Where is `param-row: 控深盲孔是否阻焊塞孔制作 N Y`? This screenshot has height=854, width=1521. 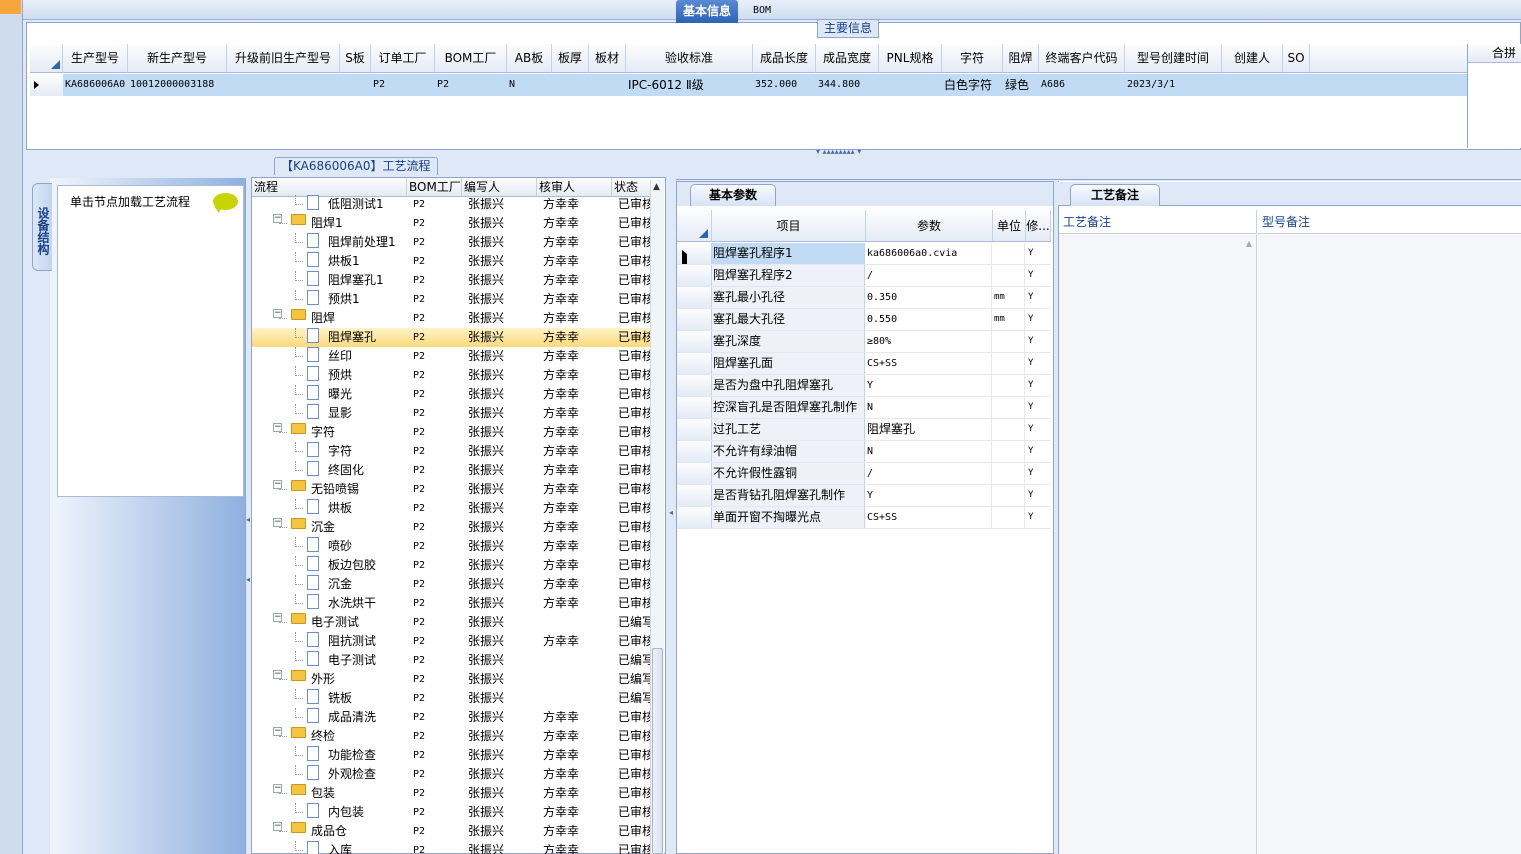
param-row: 控深盲孔是否阻焊塞孔制作 N Y is located at coordinates (864, 408).